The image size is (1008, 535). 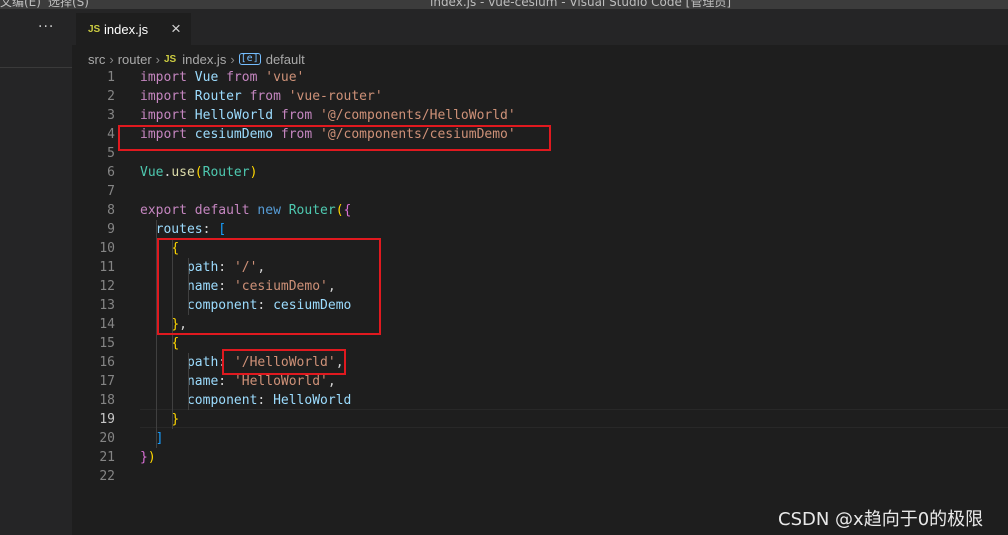 What do you see at coordinates (540, 210) in the screenshot?
I see `code-line: 8 export default new Router({` at bounding box center [540, 210].